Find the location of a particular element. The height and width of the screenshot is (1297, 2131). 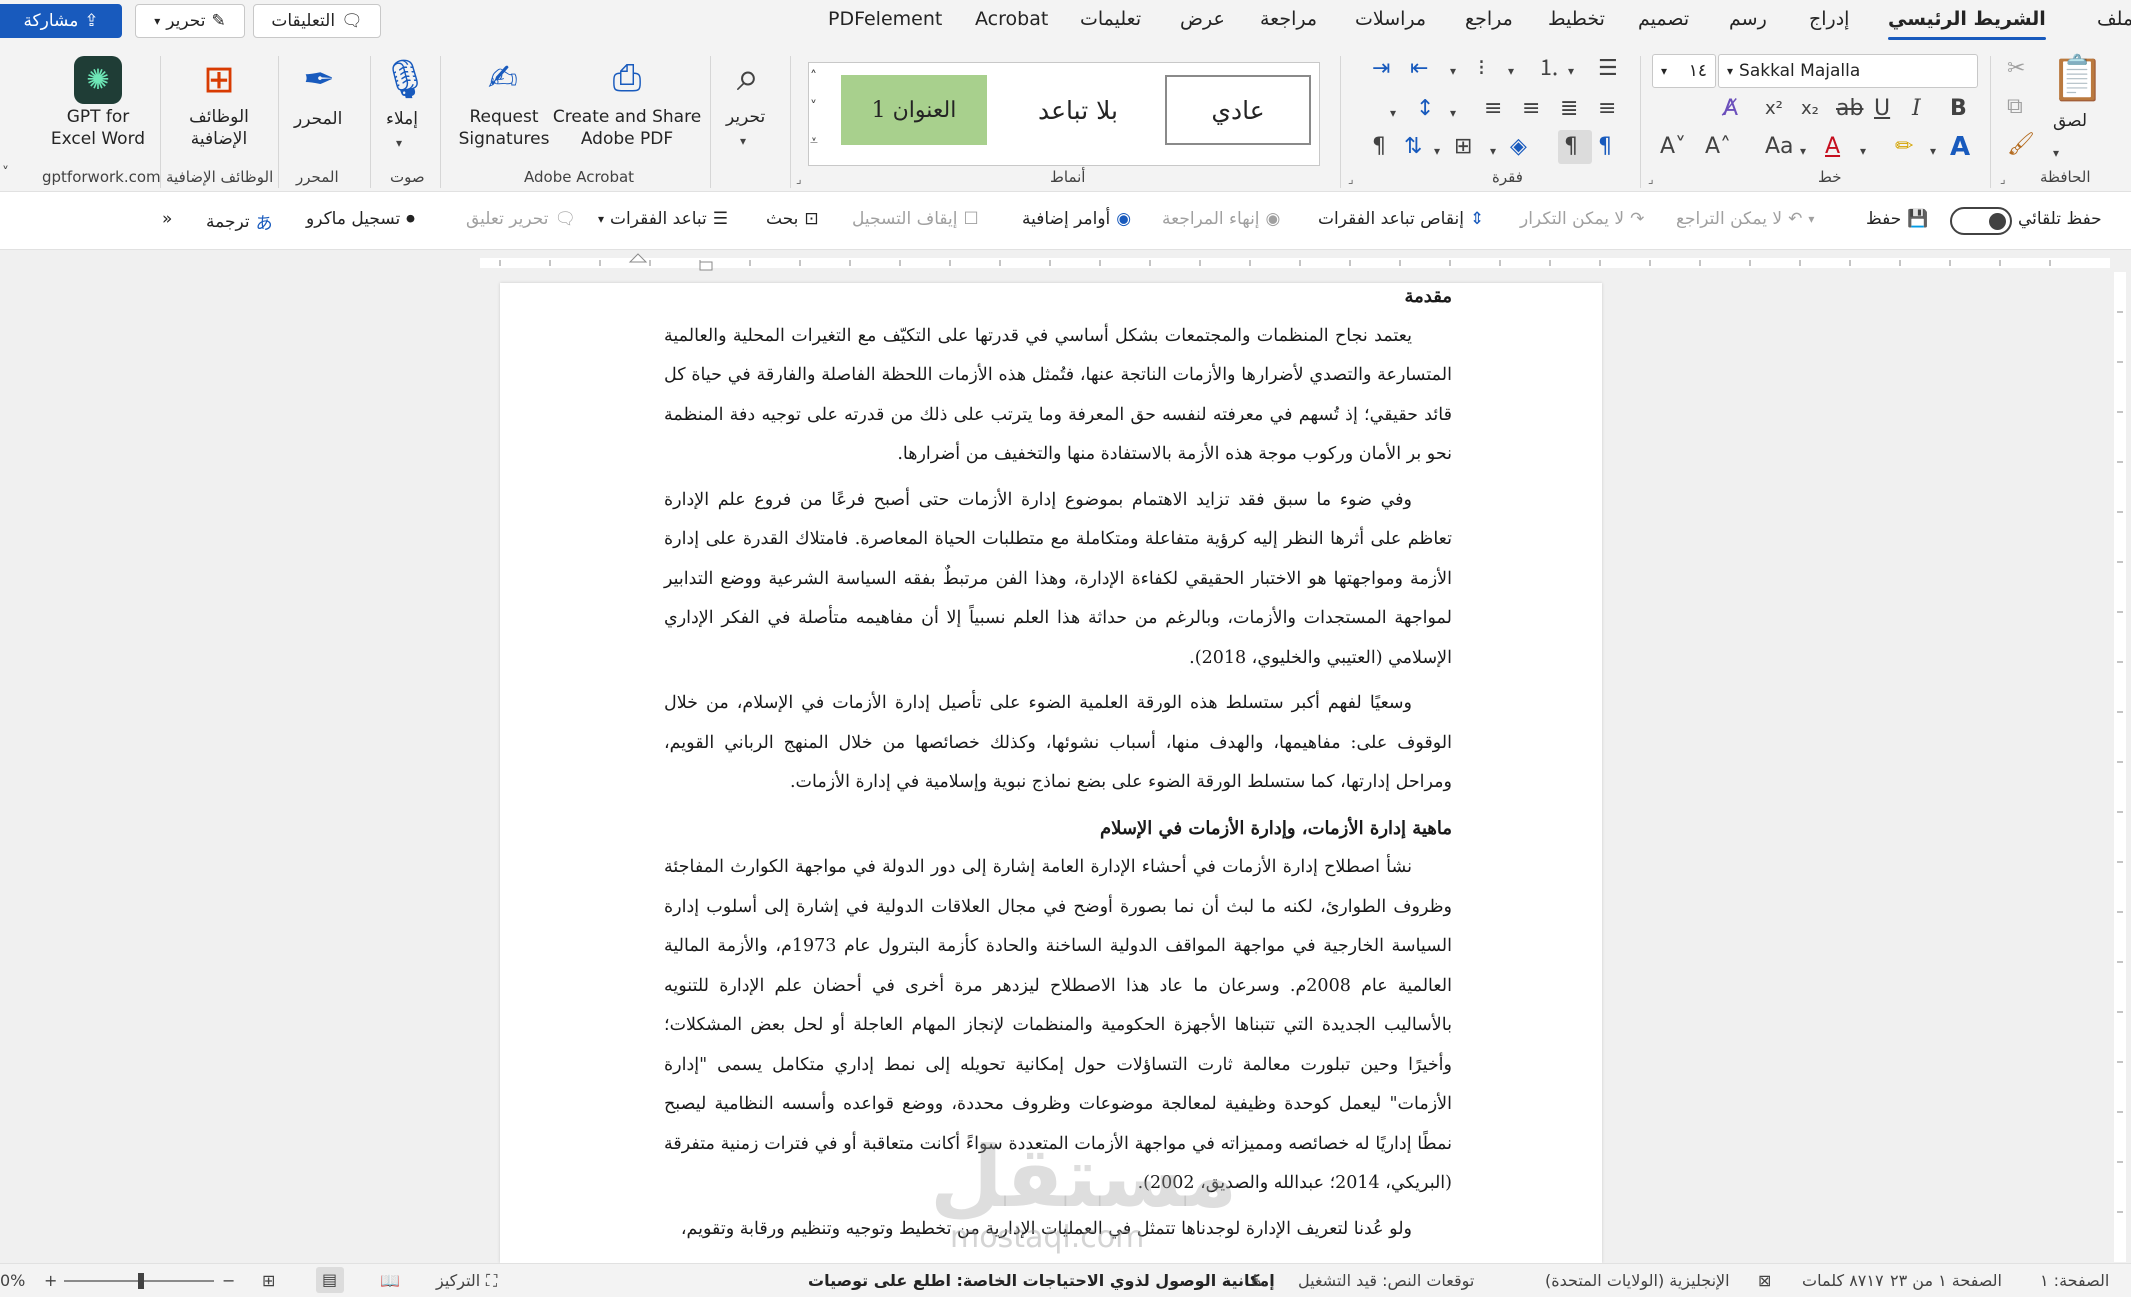

web-layout-icon: ⊞ is located at coordinates (268, 1280).